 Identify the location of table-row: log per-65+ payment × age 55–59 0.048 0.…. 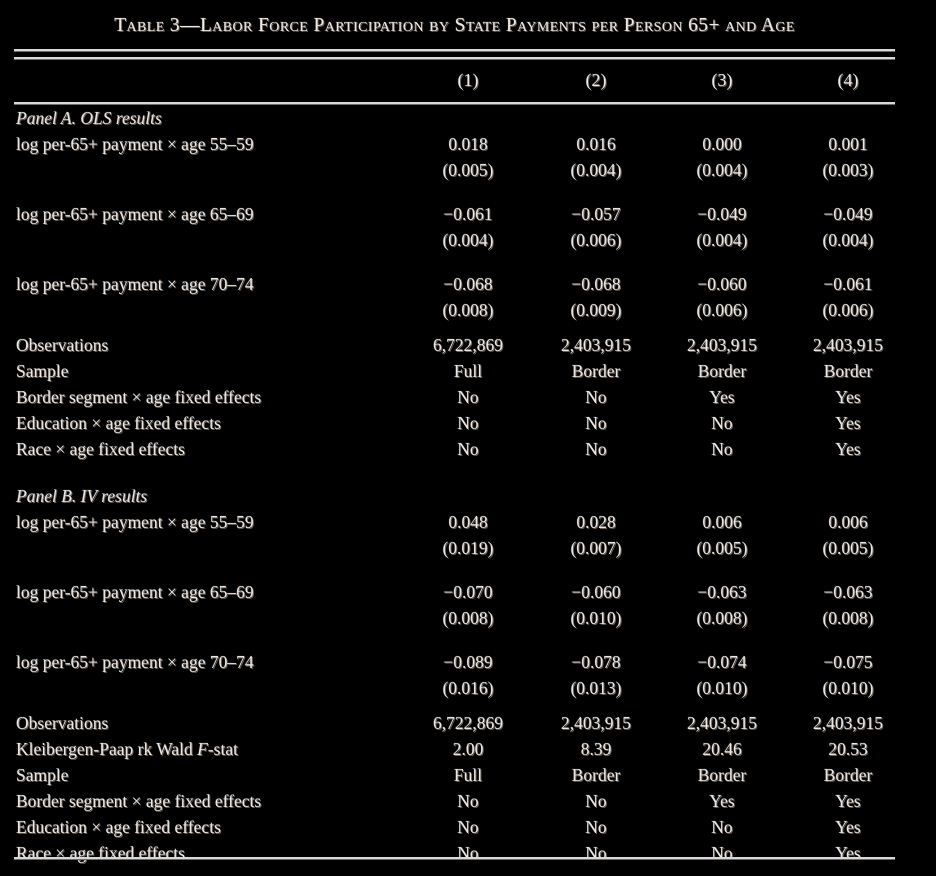
(454, 525).